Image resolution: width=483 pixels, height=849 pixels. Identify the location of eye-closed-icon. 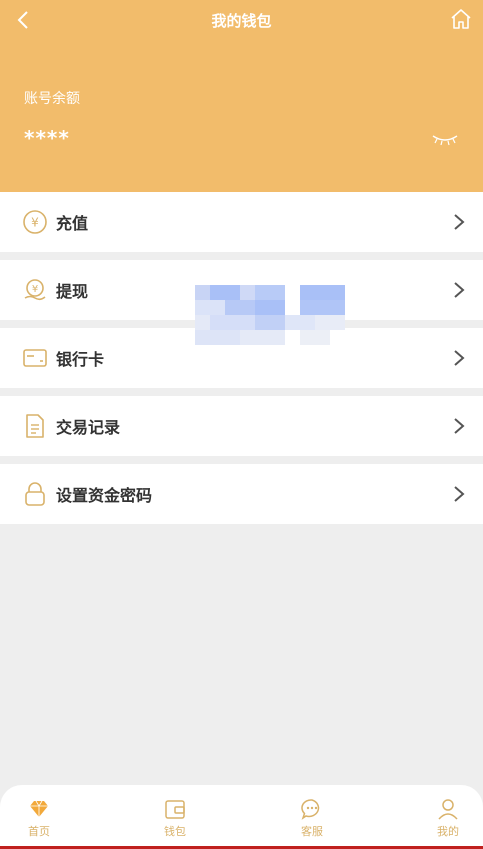
(445, 139).